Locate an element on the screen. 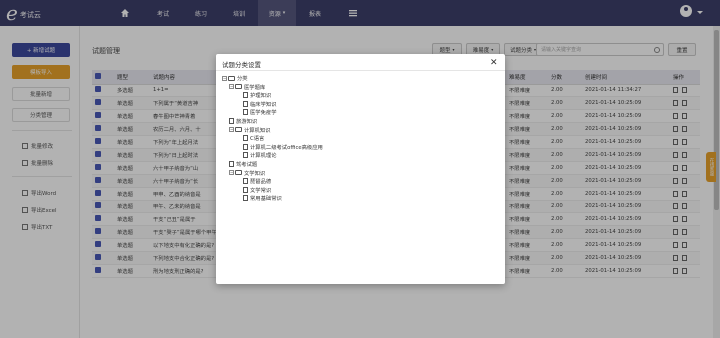 The width and height of the screenshot is (720, 338). tree-node-label: 琵琶品德 is located at coordinates (261, 182).